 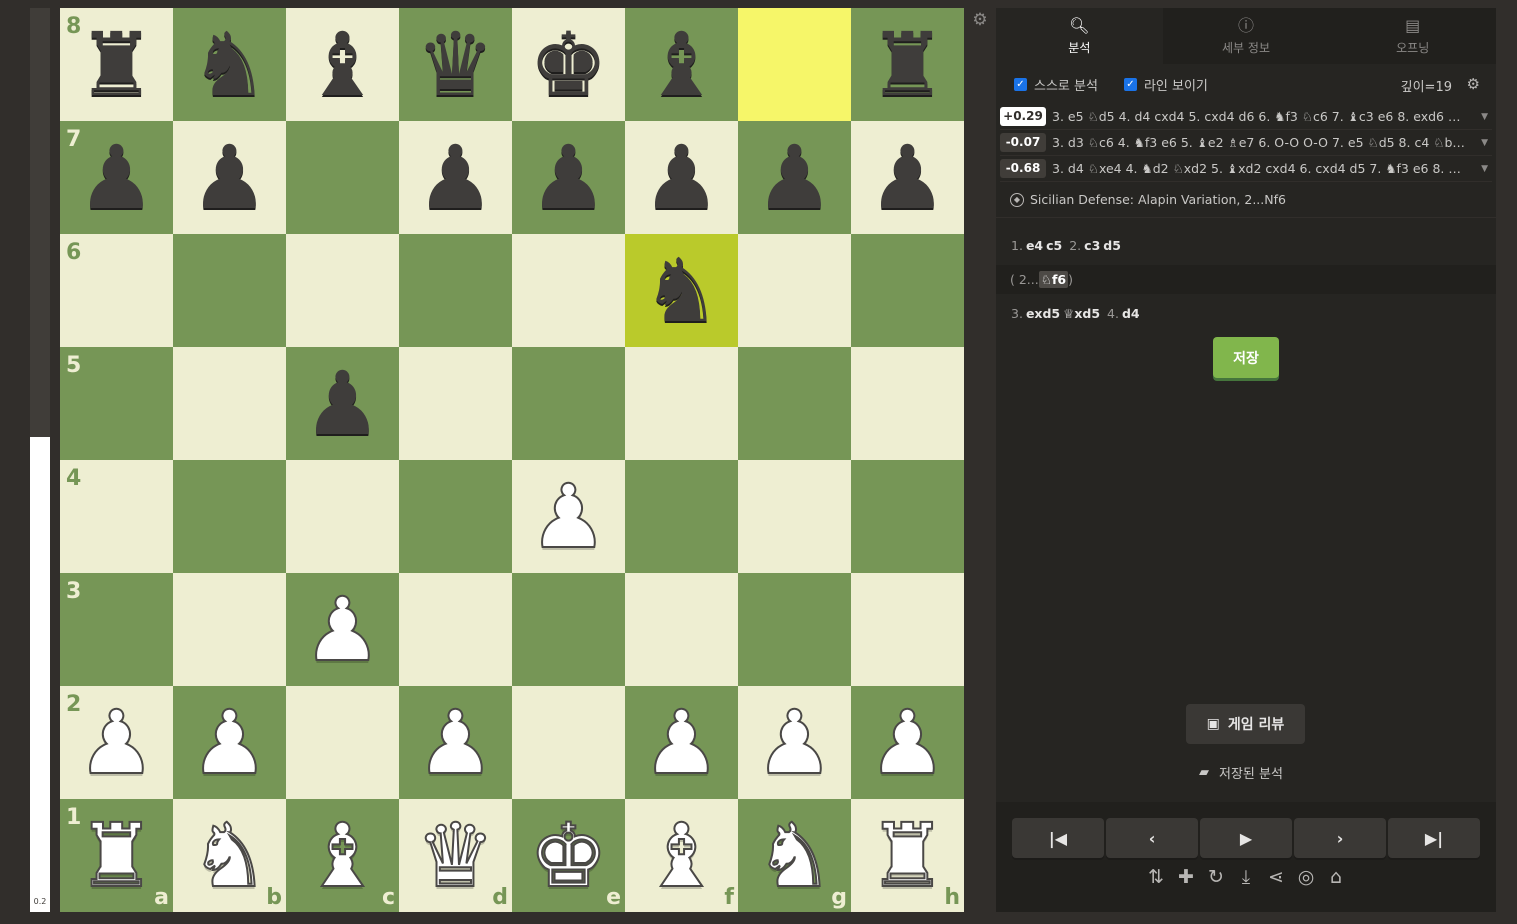 What do you see at coordinates (1081, 313) in the screenshot?
I see `move-black: ♕xd5` at bounding box center [1081, 313].